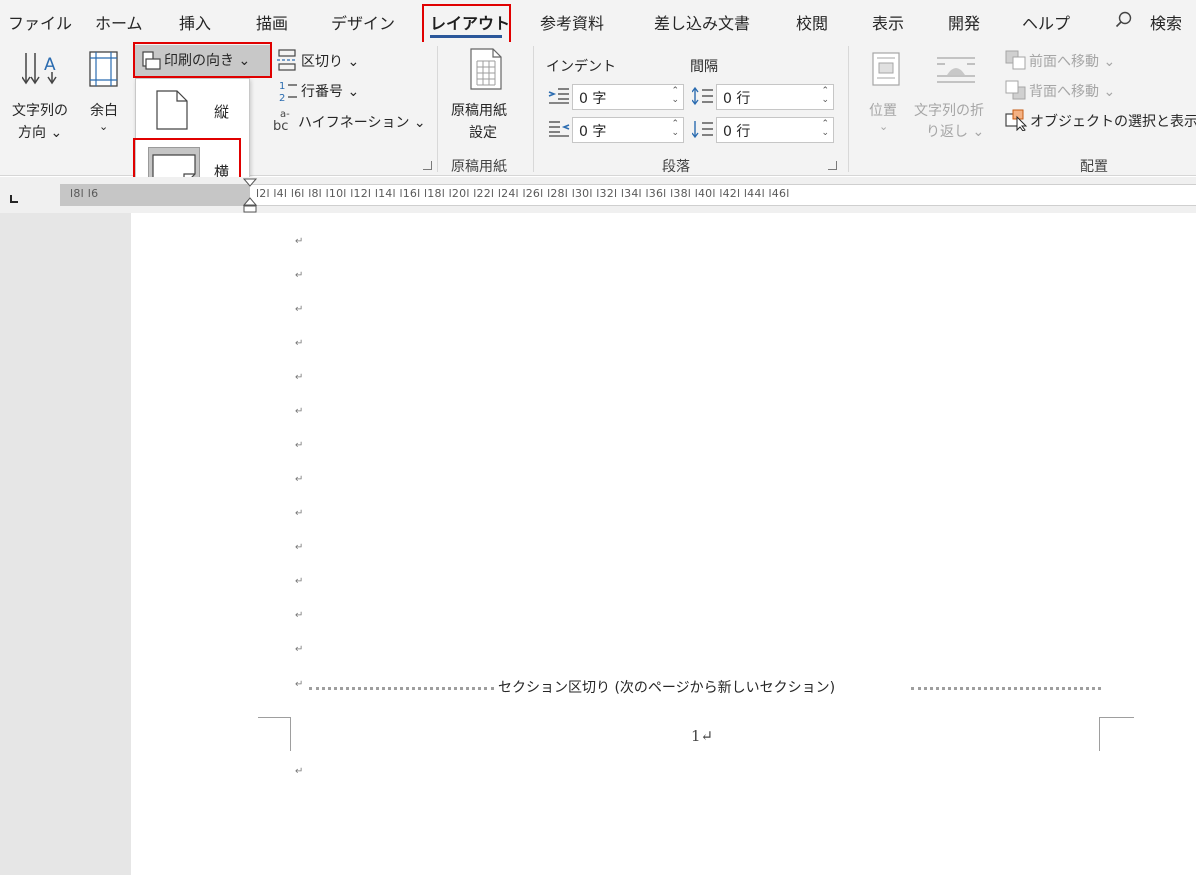 This screenshot has width=1196, height=875. What do you see at coordinates (964, 22) in the screenshot?
I see `tab-developer: 開発` at bounding box center [964, 22].